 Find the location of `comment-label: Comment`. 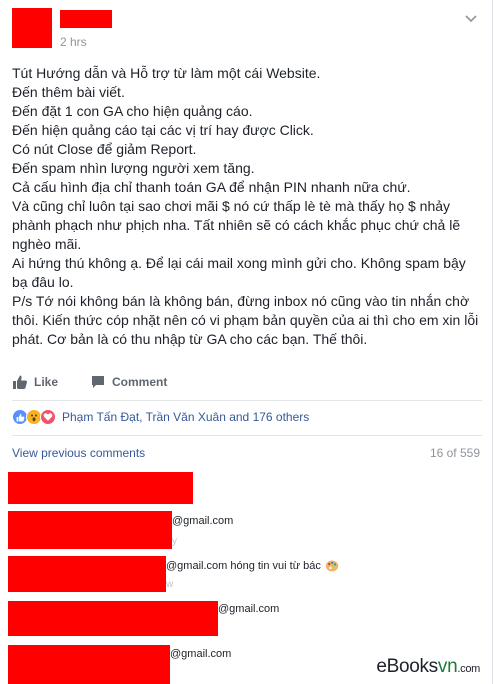

comment-label: Comment is located at coordinates (140, 382).